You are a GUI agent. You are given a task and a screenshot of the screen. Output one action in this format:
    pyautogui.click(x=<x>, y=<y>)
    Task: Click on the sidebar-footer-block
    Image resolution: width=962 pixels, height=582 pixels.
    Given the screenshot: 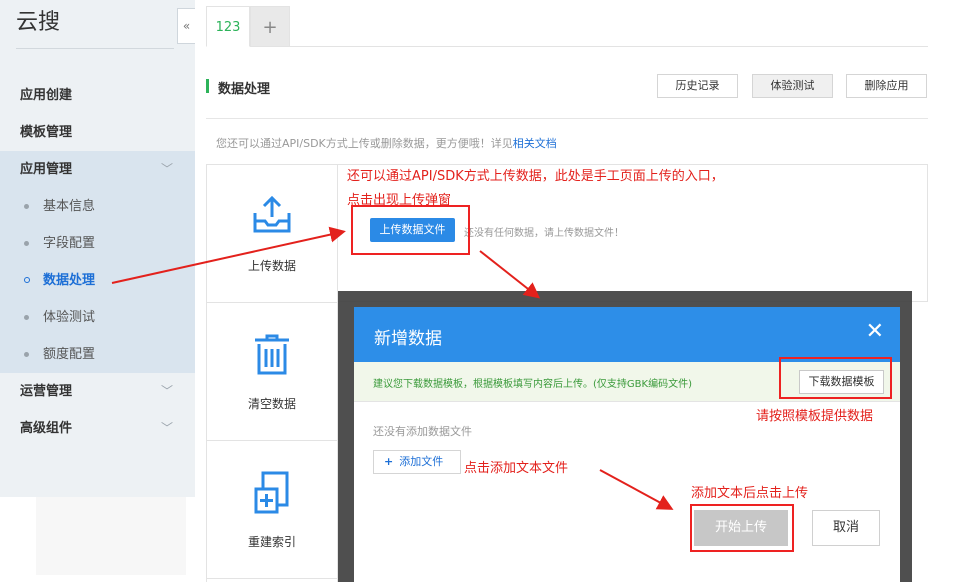 What is the action you would take?
    pyautogui.click(x=111, y=536)
    